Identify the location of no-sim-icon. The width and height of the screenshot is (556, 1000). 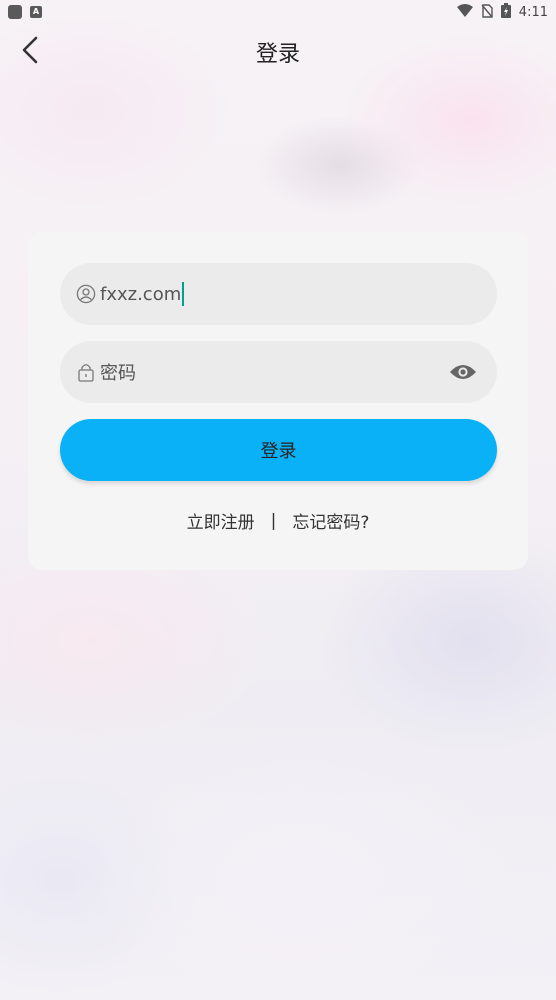
(487, 12).